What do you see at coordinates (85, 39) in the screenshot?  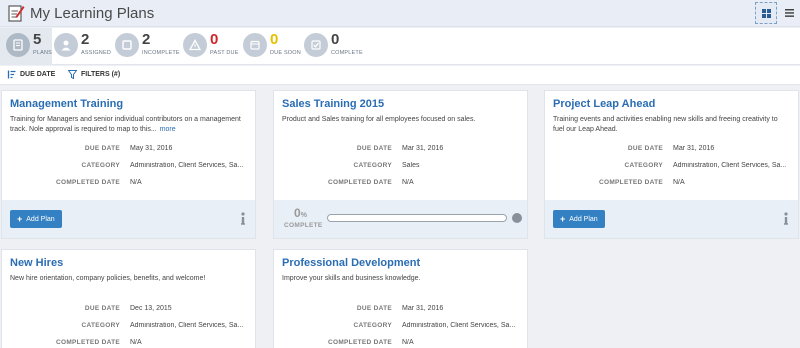 I see `stat-assigned-count: 2` at bounding box center [85, 39].